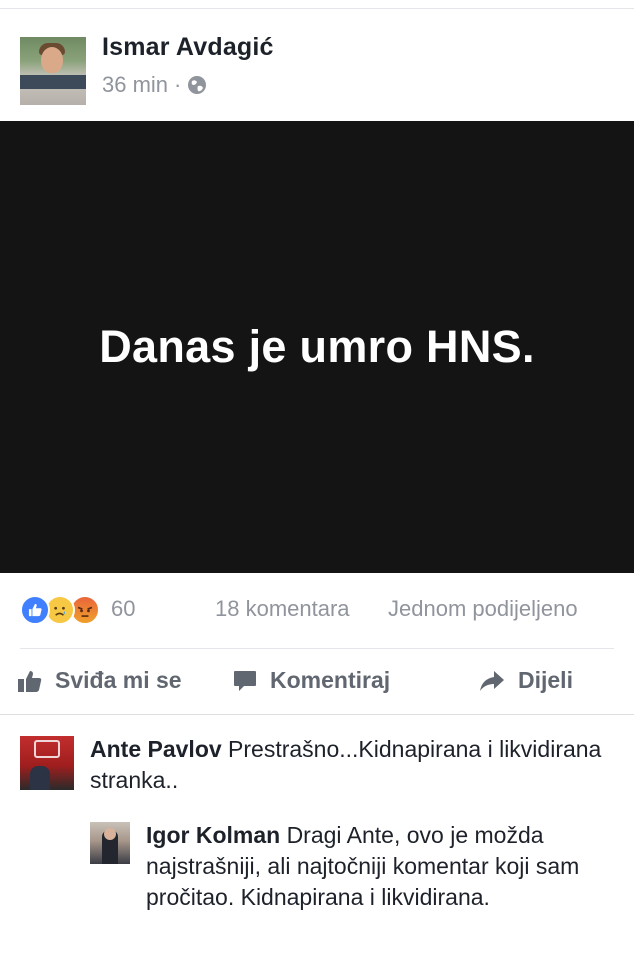 The width and height of the screenshot is (634, 960). I want to click on comment-bubble-icon, so click(245, 680).